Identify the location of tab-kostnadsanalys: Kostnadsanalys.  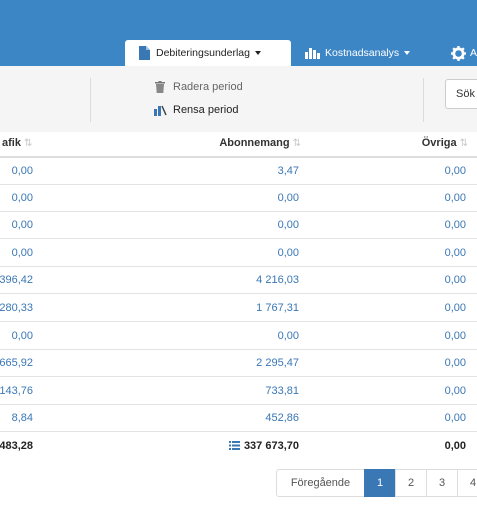
(358, 53).